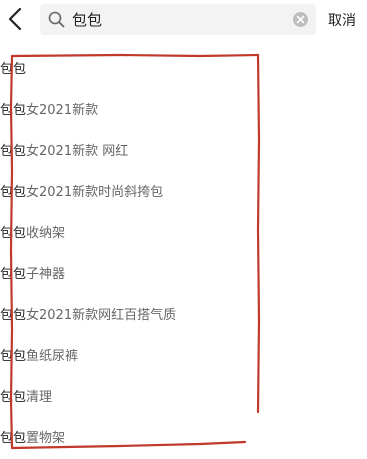 This screenshot has width=367, height=459. What do you see at coordinates (150, 70) in the screenshot?
I see `suggestion-item: 包包` at bounding box center [150, 70].